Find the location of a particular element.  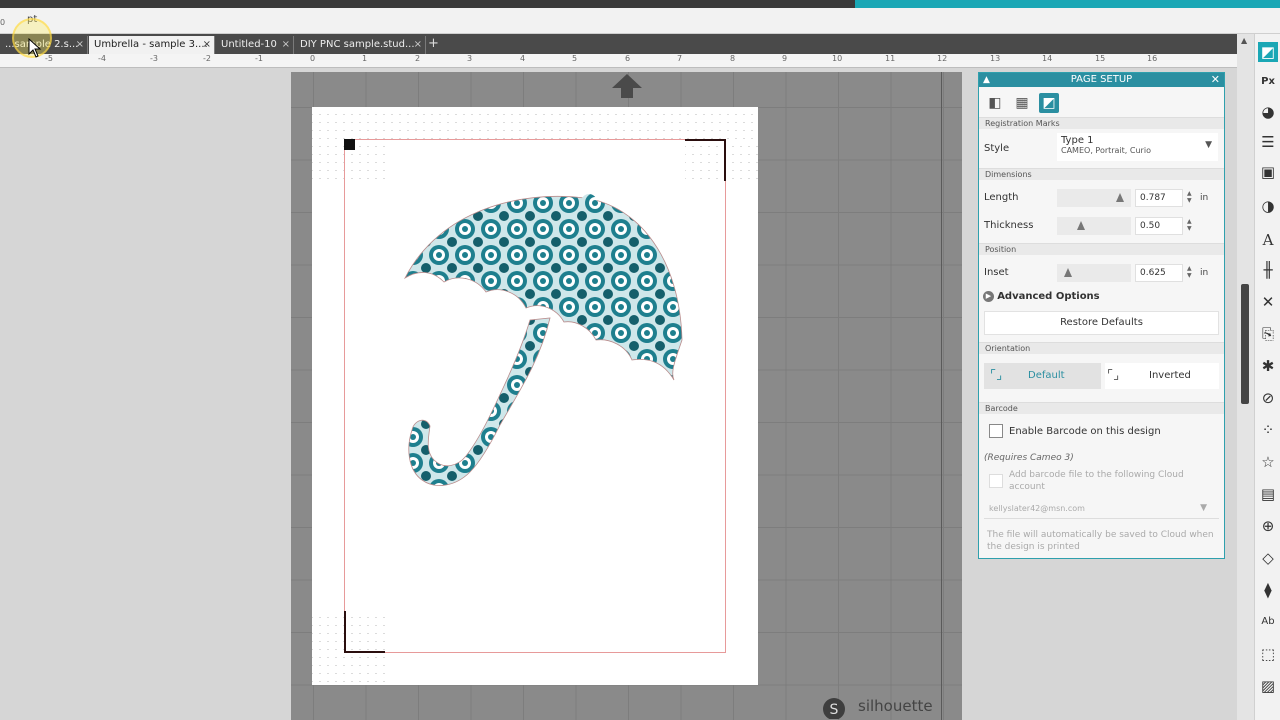

align-icon: ╫ is located at coordinates (1268, 270).